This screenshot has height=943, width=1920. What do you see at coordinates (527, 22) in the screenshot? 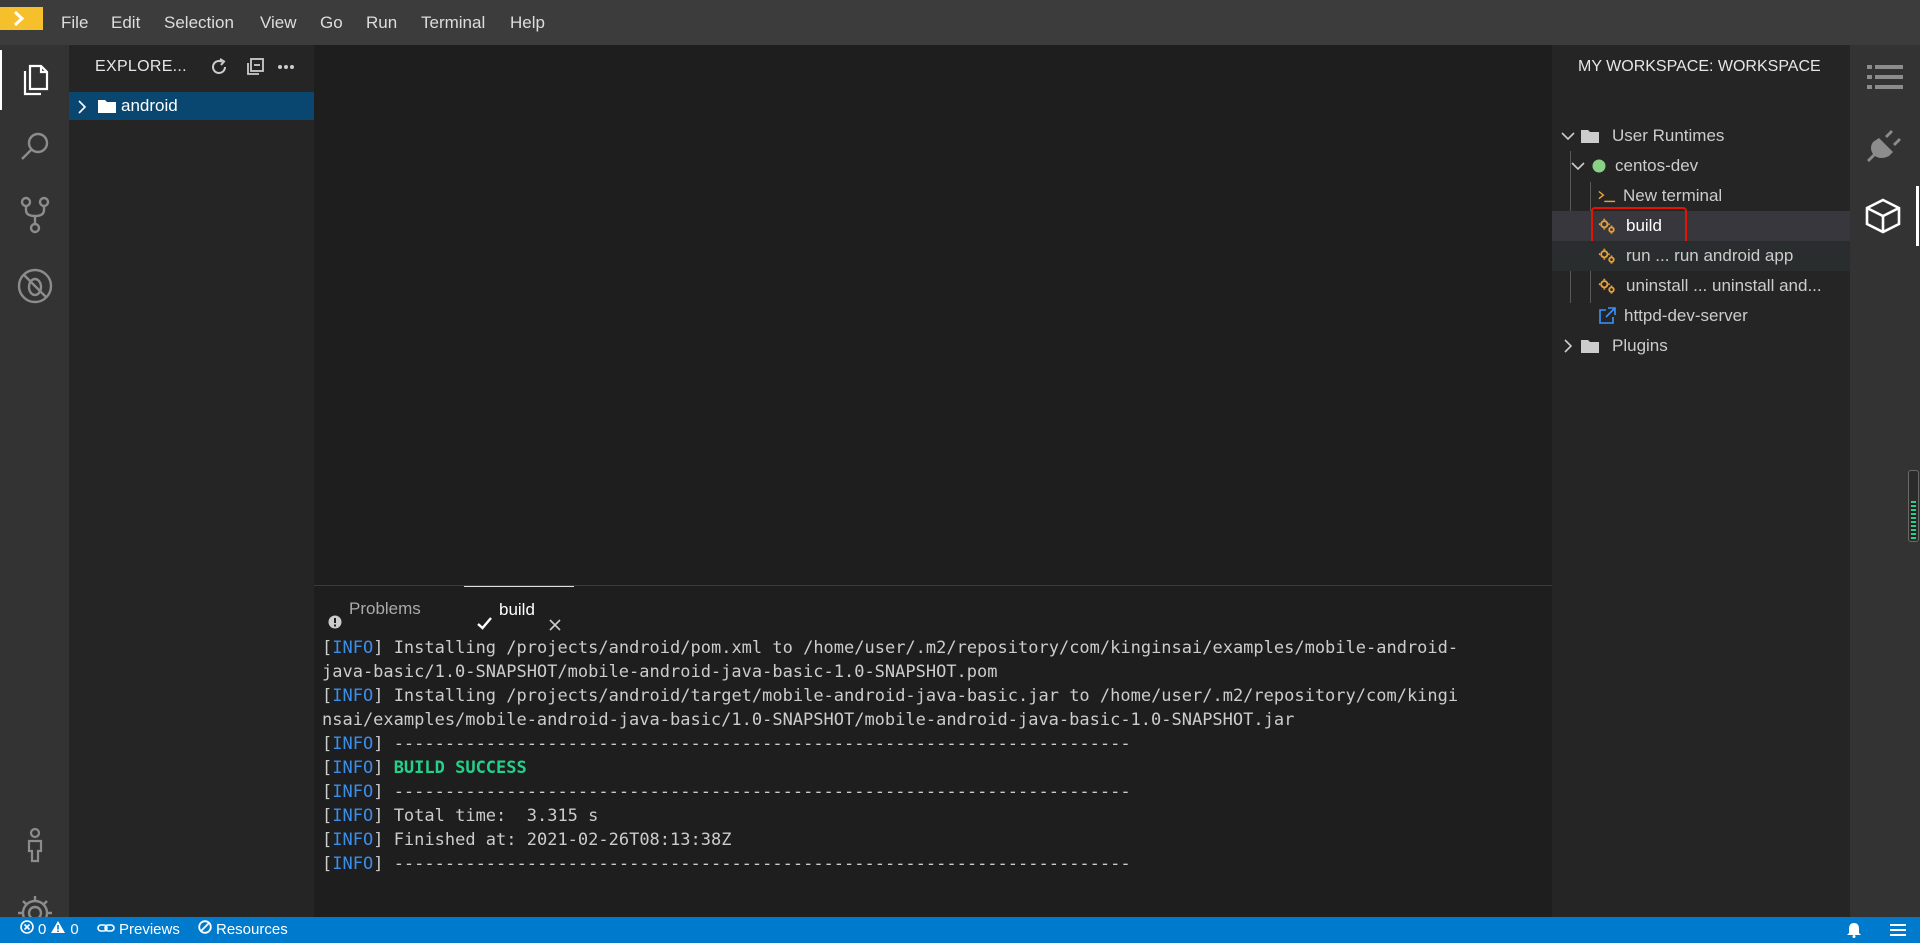
I see `menu-help: Help` at bounding box center [527, 22].